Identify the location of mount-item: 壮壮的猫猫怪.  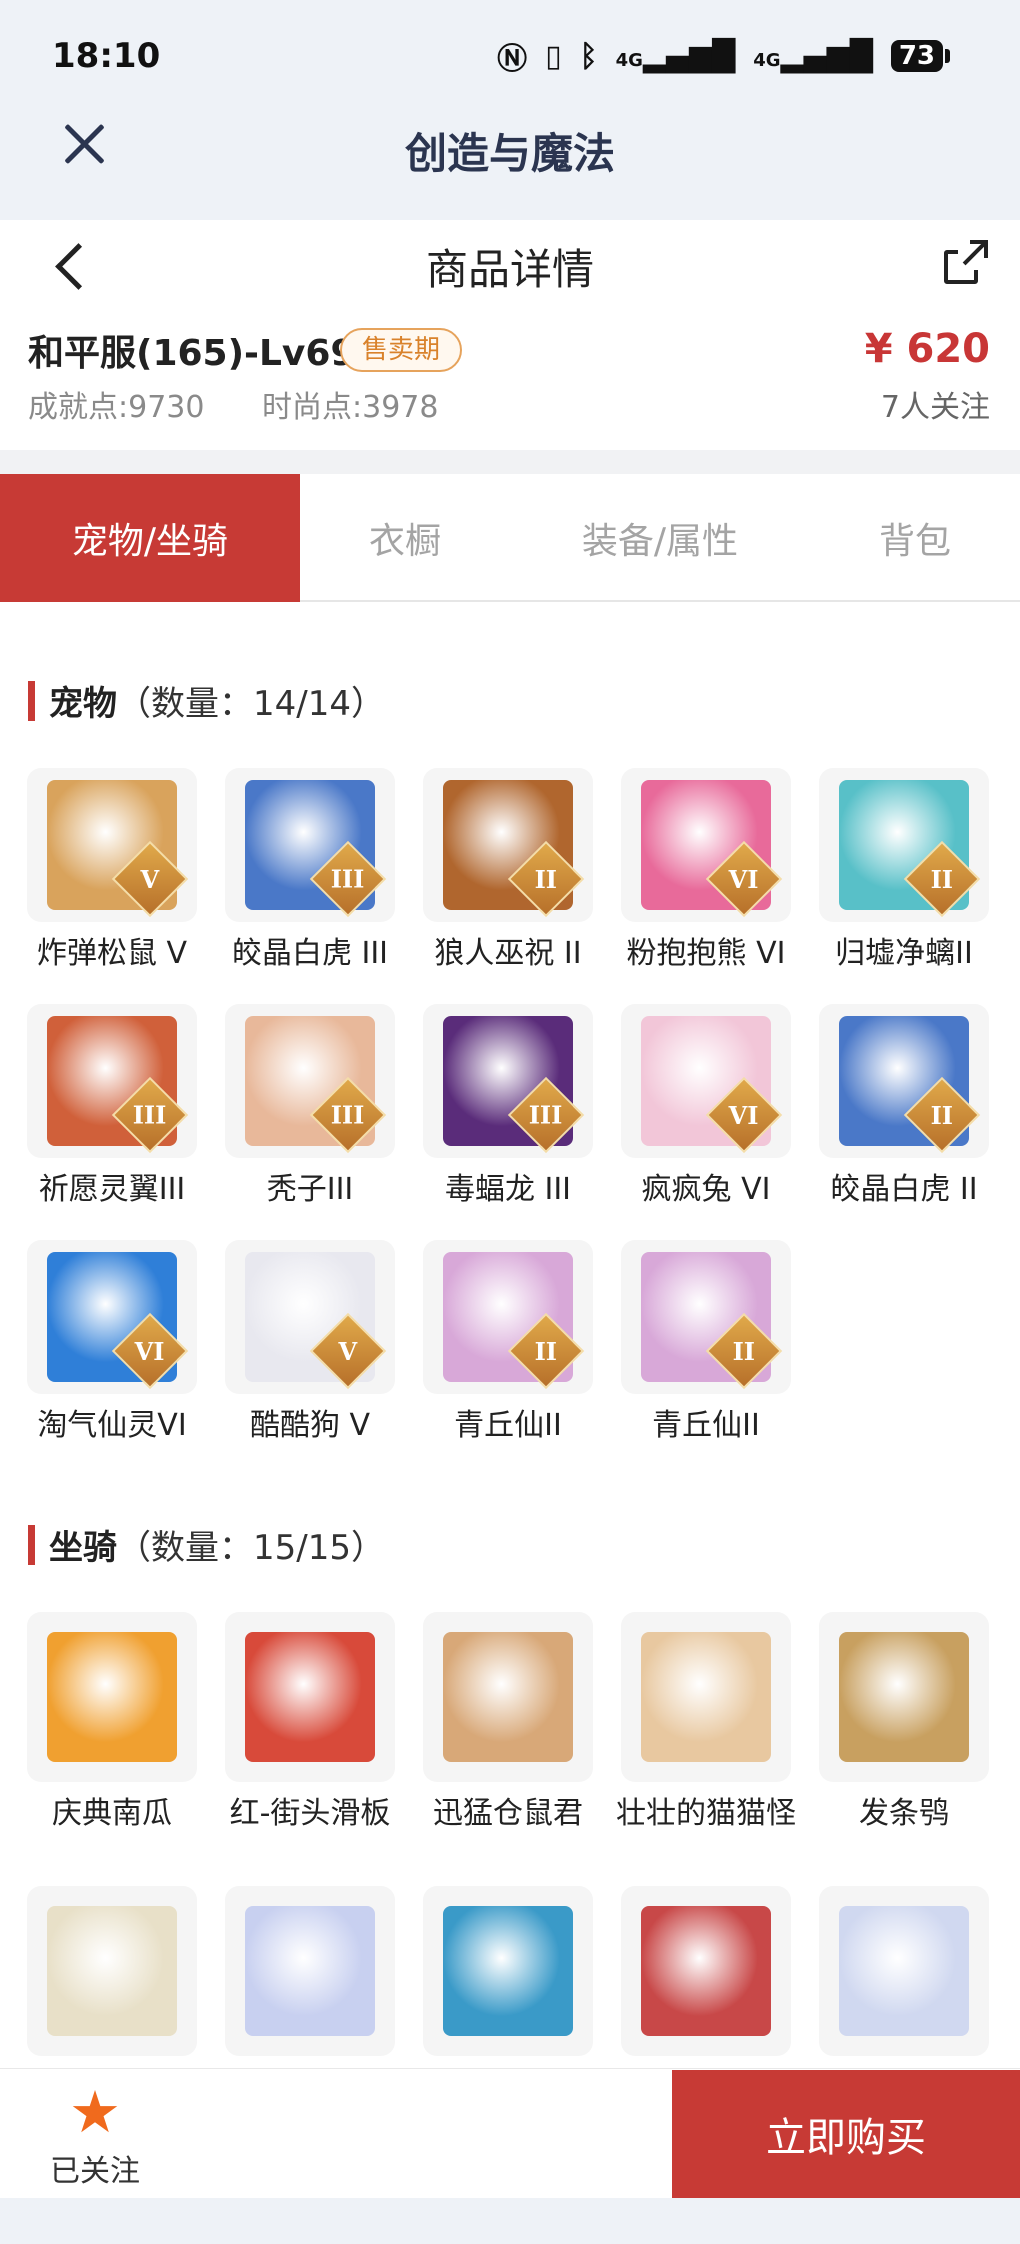
(706, 1729).